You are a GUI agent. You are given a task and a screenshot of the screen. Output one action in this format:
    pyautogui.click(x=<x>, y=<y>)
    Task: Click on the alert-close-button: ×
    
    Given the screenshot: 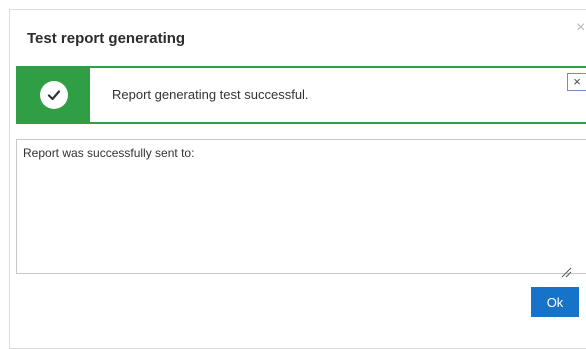 What is the action you would take?
    pyautogui.click(x=576, y=82)
    